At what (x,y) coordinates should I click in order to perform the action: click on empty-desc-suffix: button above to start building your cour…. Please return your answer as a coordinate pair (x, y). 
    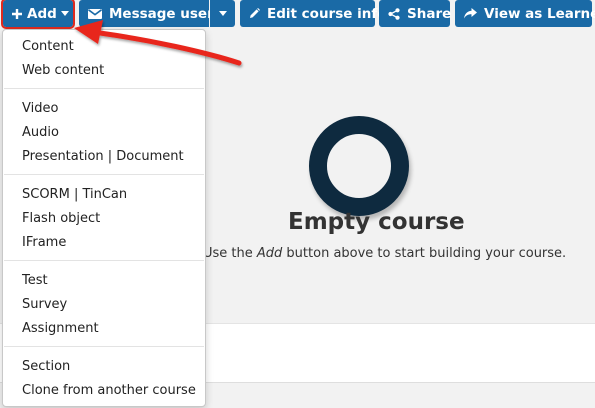
    Looking at the image, I should click on (424, 253).